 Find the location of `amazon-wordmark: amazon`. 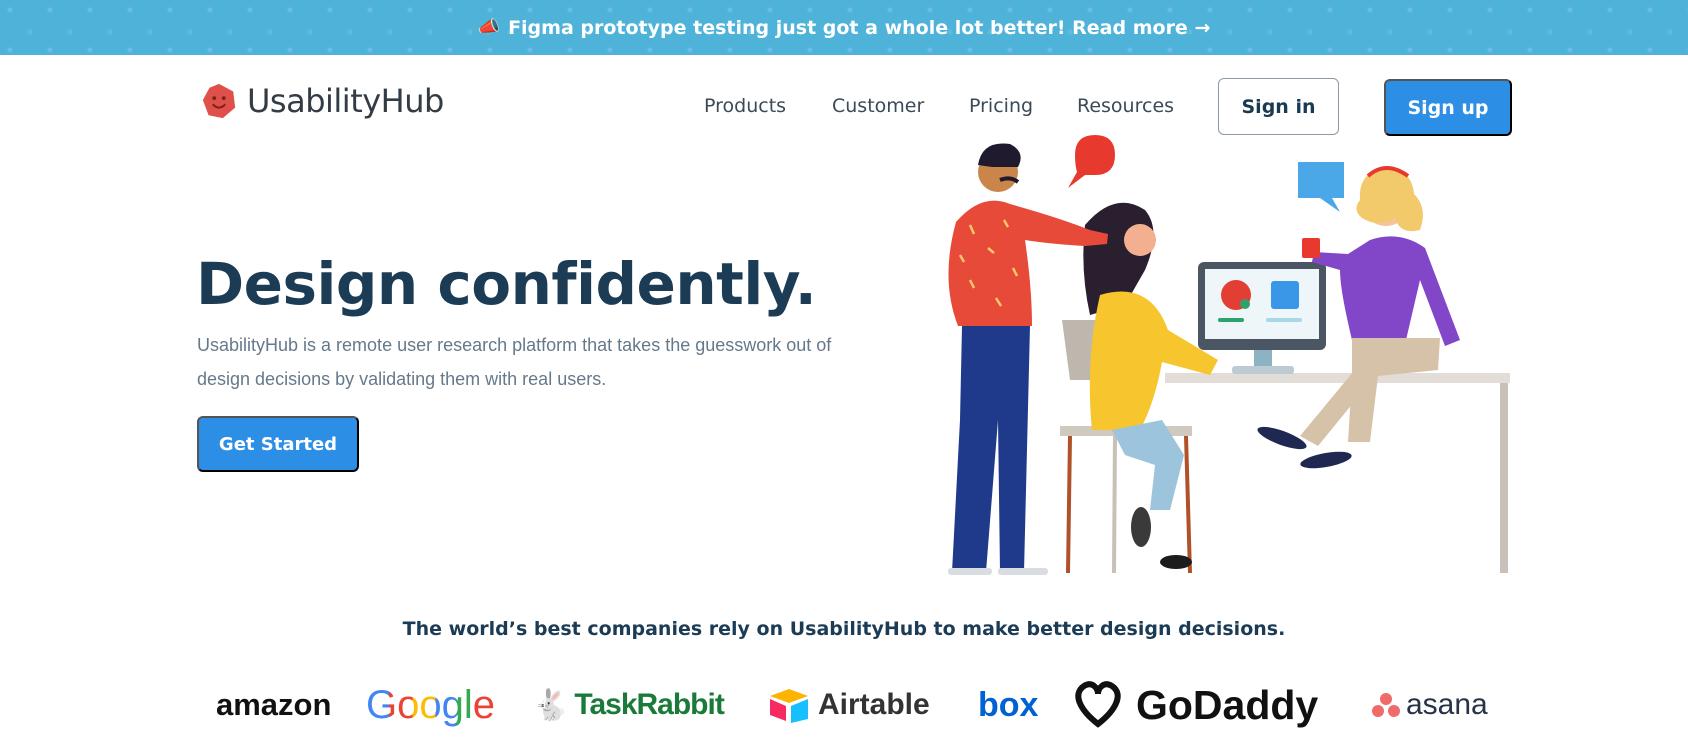

amazon-wordmark: amazon is located at coordinates (274, 704).